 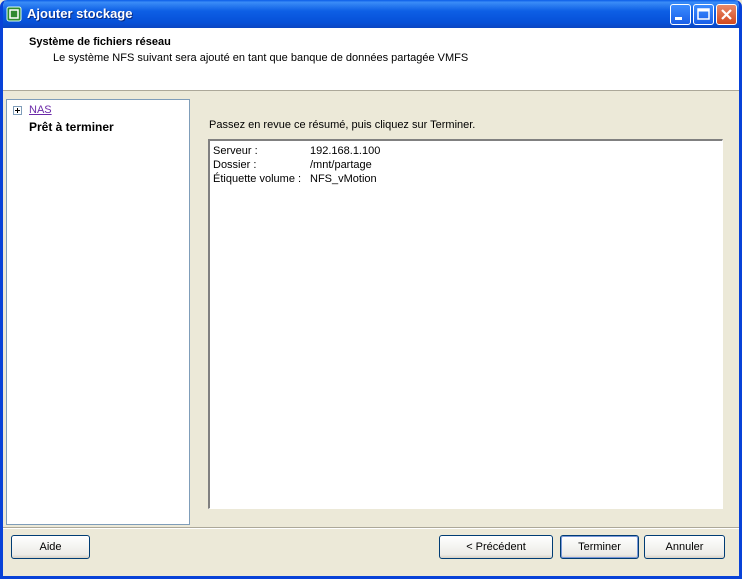 I want to click on expand-icon, so click(x=17, y=110).